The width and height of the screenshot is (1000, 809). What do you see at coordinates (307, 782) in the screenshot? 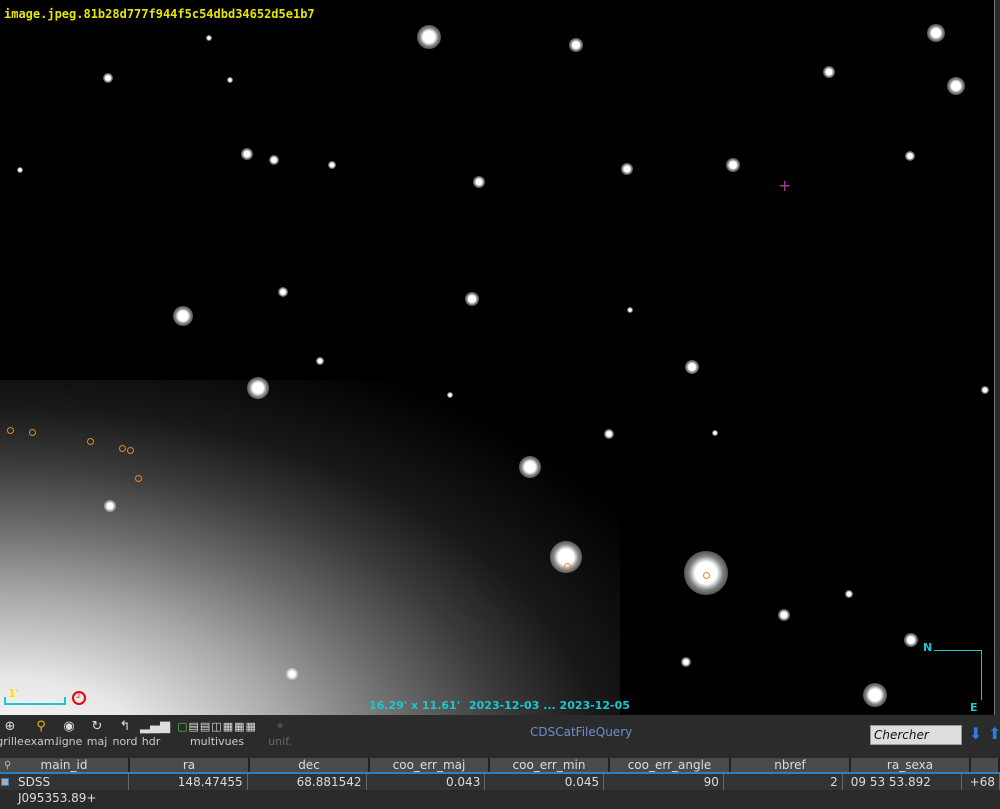
I see `table-cell: 68.881542` at bounding box center [307, 782].